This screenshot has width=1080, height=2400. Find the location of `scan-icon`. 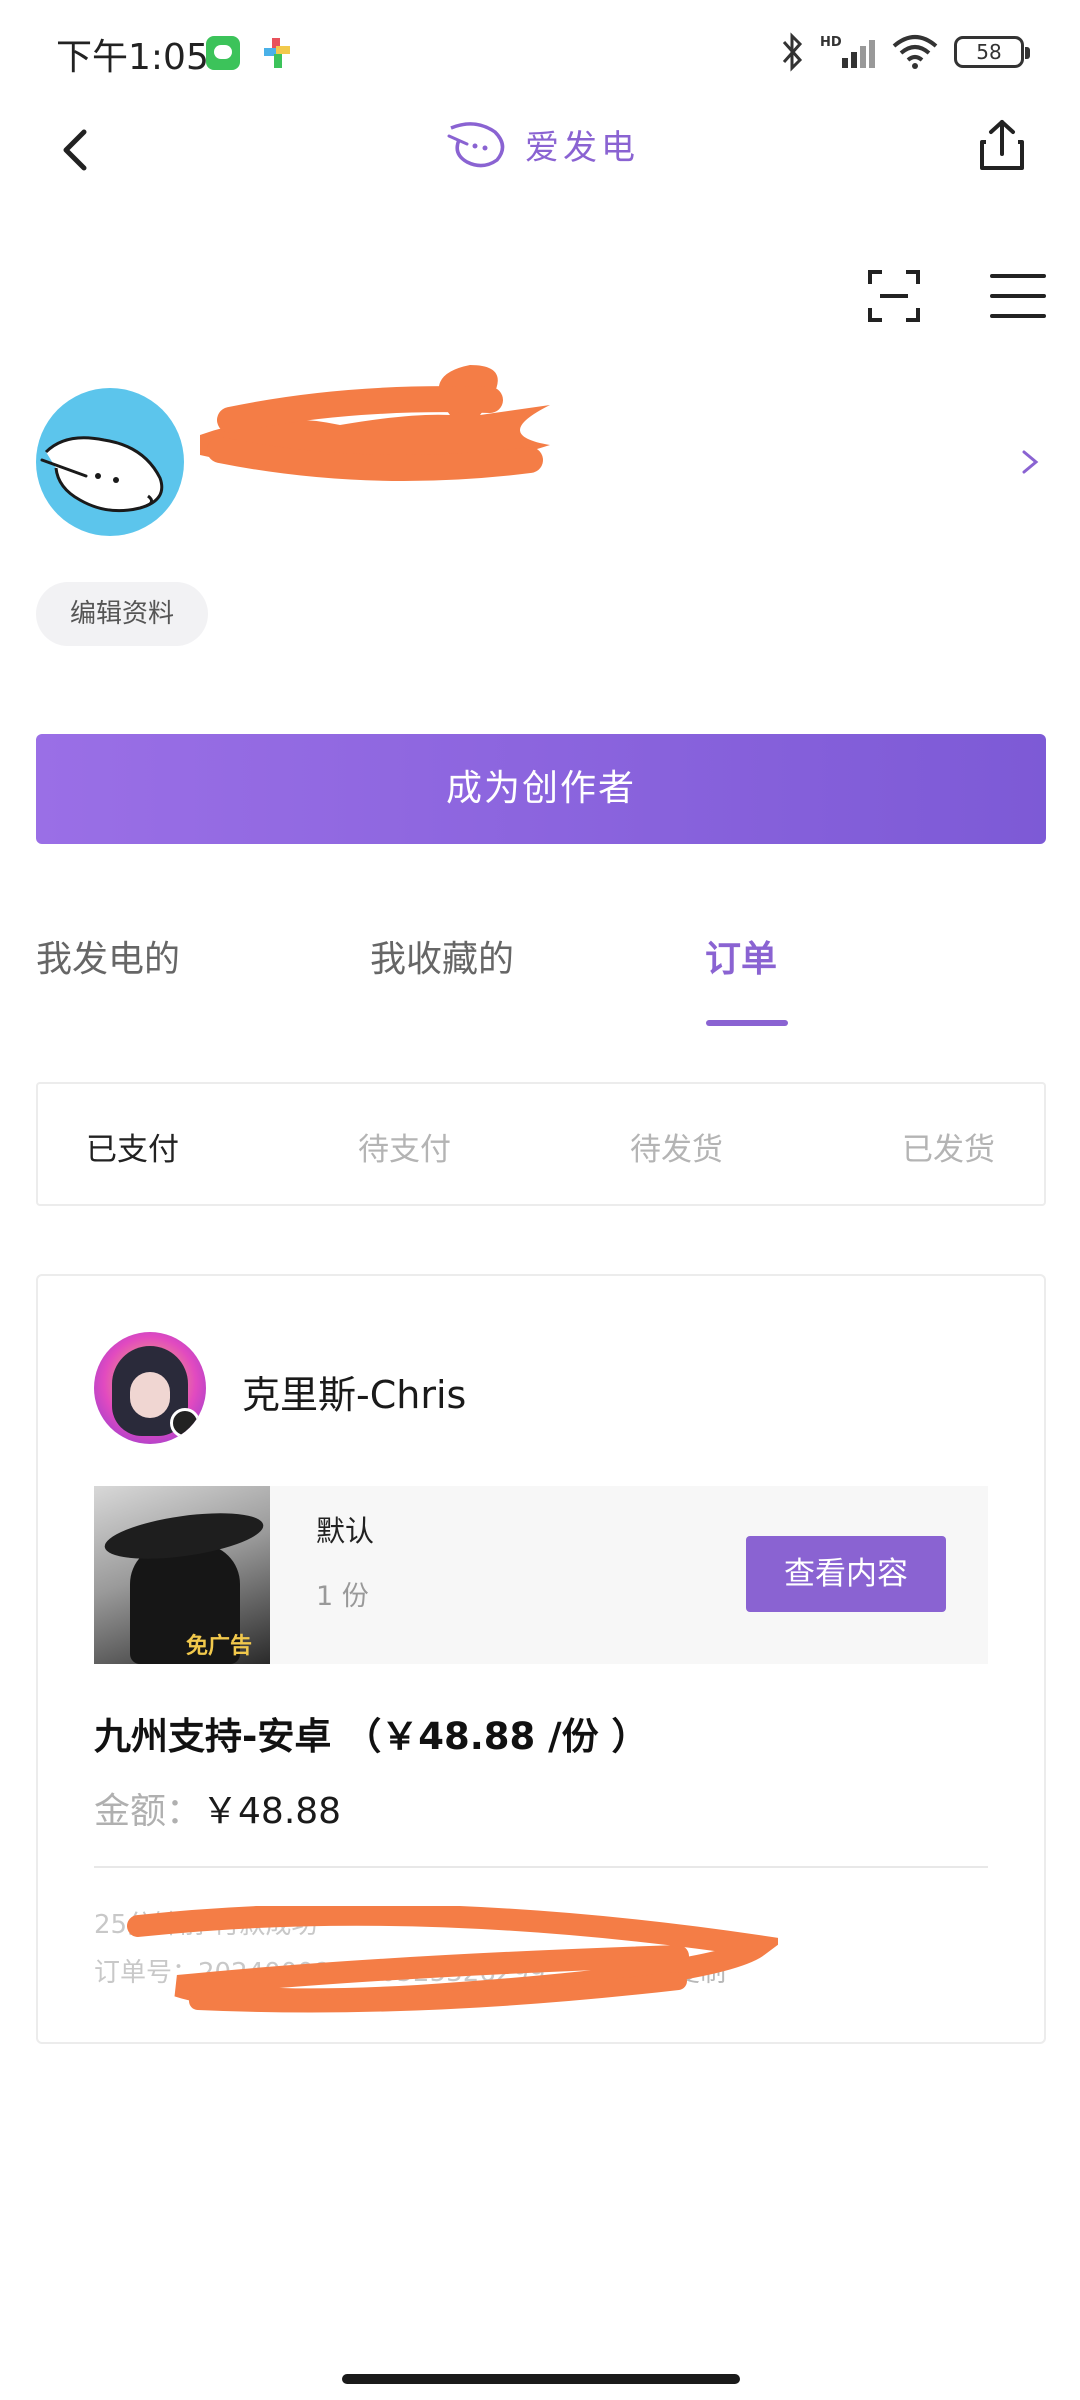

scan-icon is located at coordinates (894, 296).